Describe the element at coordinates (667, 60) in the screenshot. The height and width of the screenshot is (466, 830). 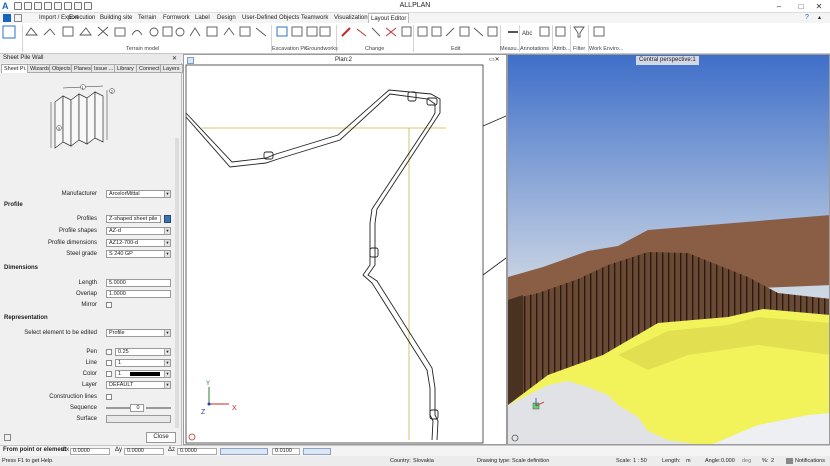
I see `perspective-view-title: Central perspective:1` at that location.